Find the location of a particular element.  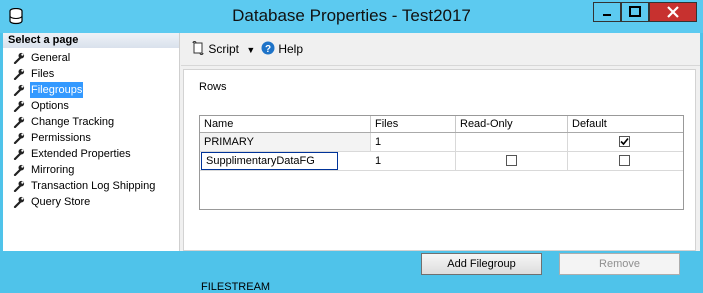

column-header-default: Default is located at coordinates (625, 124).